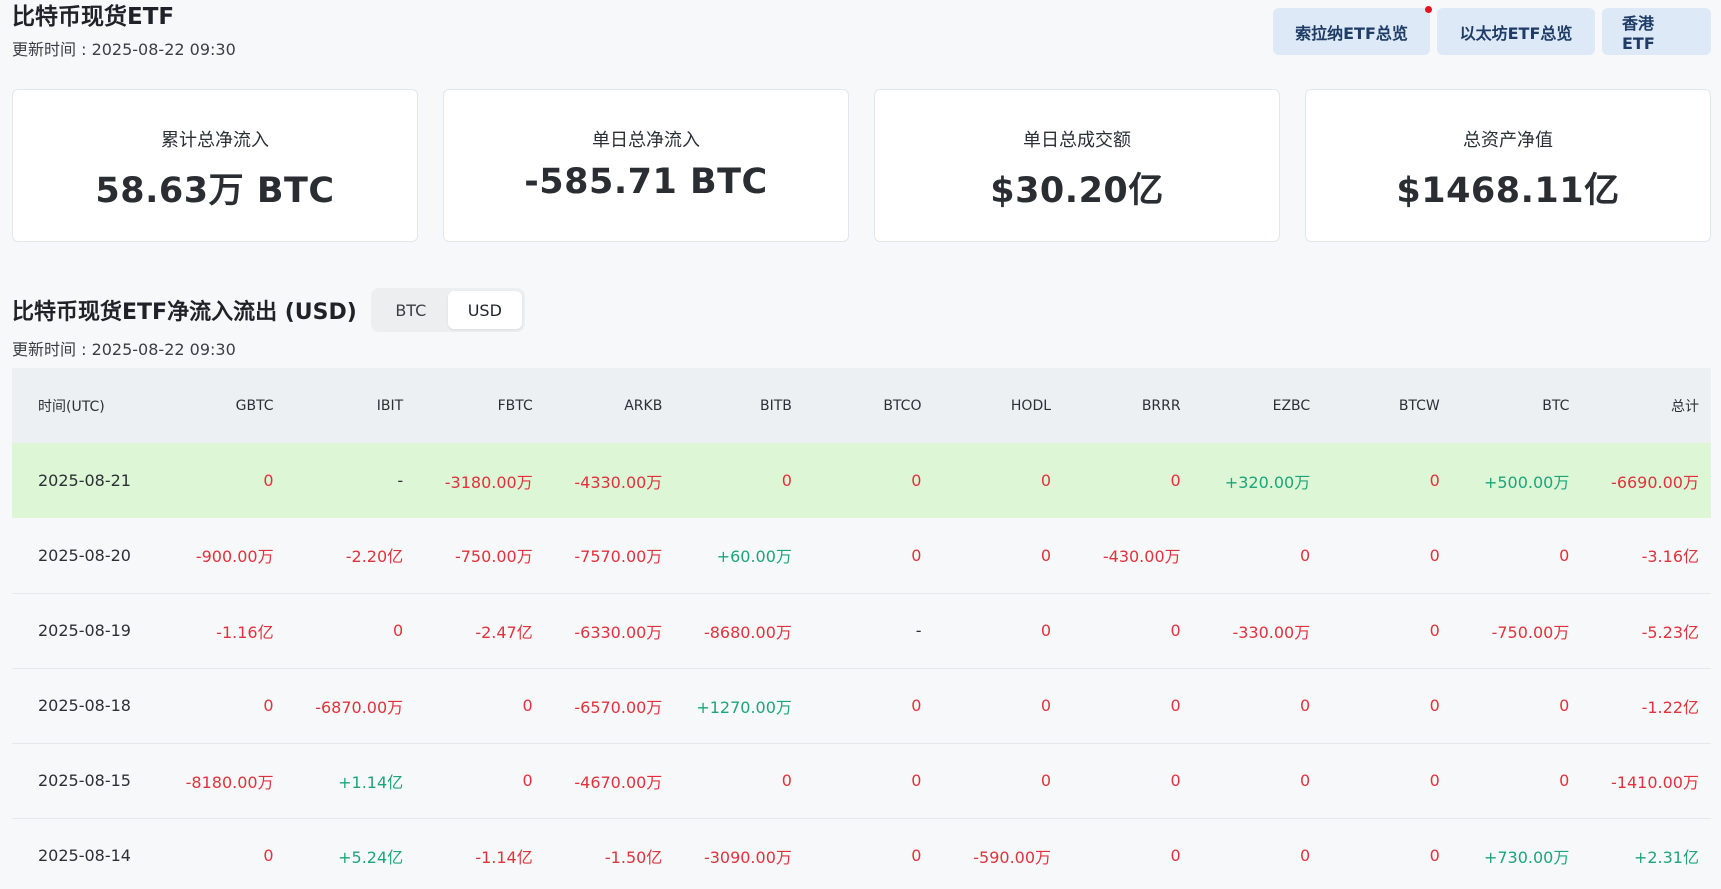 This screenshot has height=889, width=1721. Describe the element at coordinates (234, 557) in the screenshot. I see `flow-cell: -900.00万` at that location.